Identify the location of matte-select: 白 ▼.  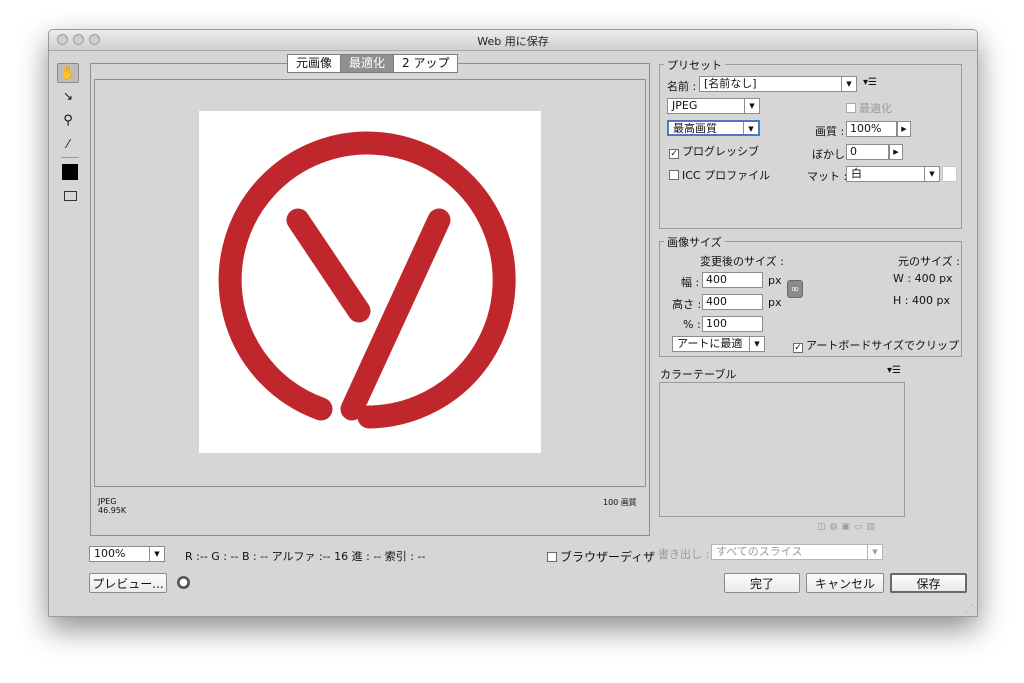
(893, 174).